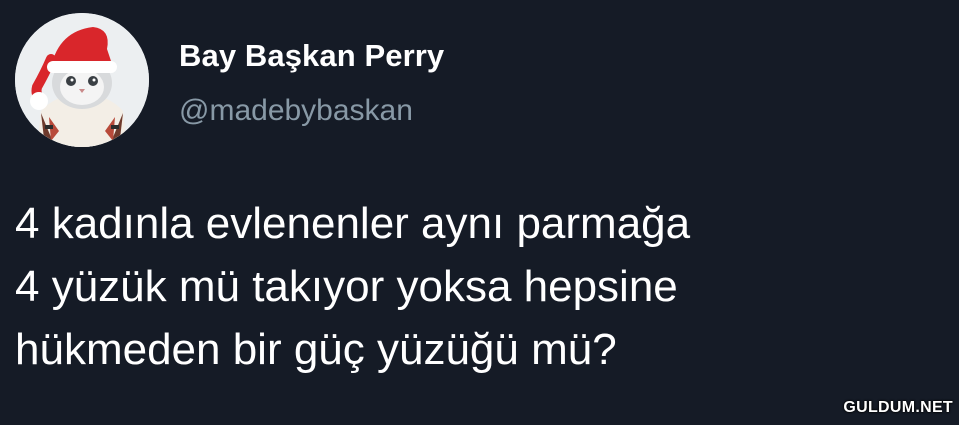 The height and width of the screenshot is (425, 959). What do you see at coordinates (316, 349) in the screenshot?
I see `tweet-text-line: hükmeden bir güç yüzüğü mü?` at bounding box center [316, 349].